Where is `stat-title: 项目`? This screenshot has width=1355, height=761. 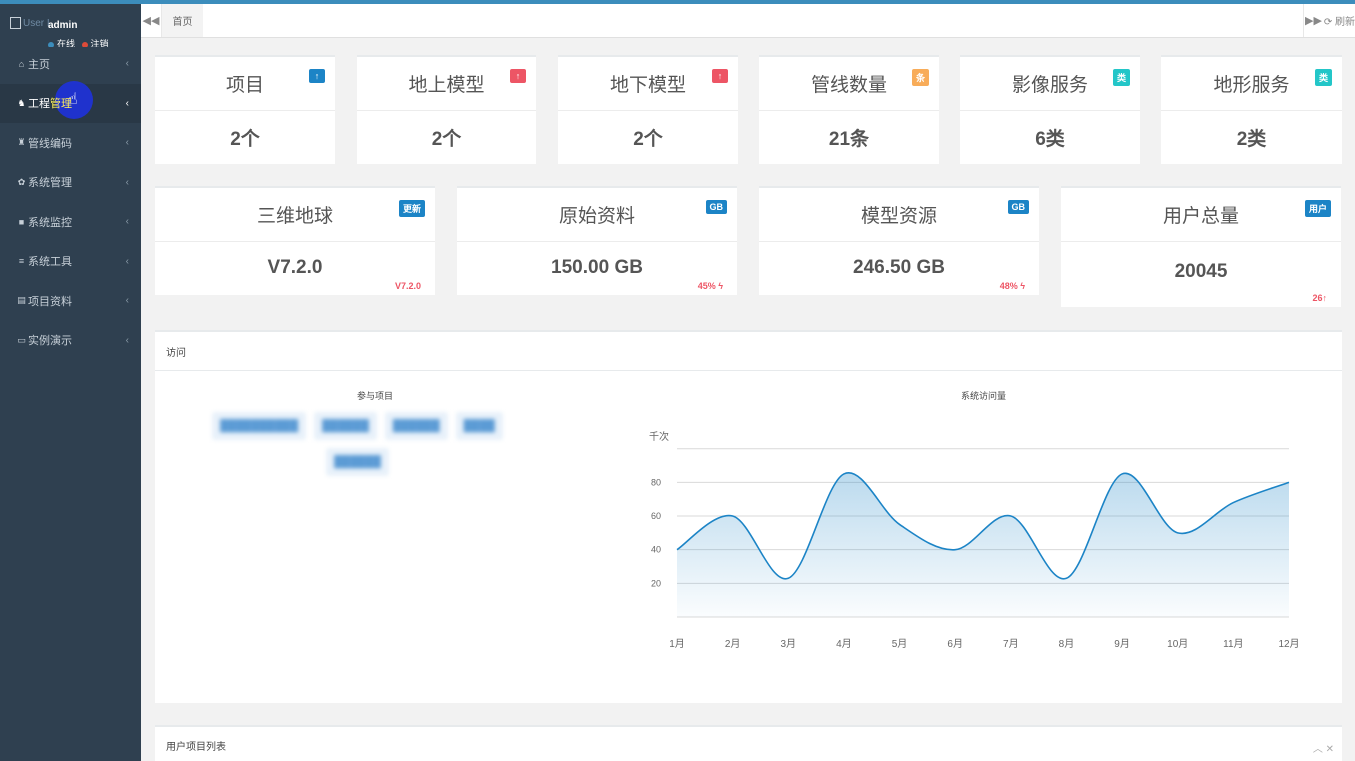 stat-title: 项目 is located at coordinates (244, 85).